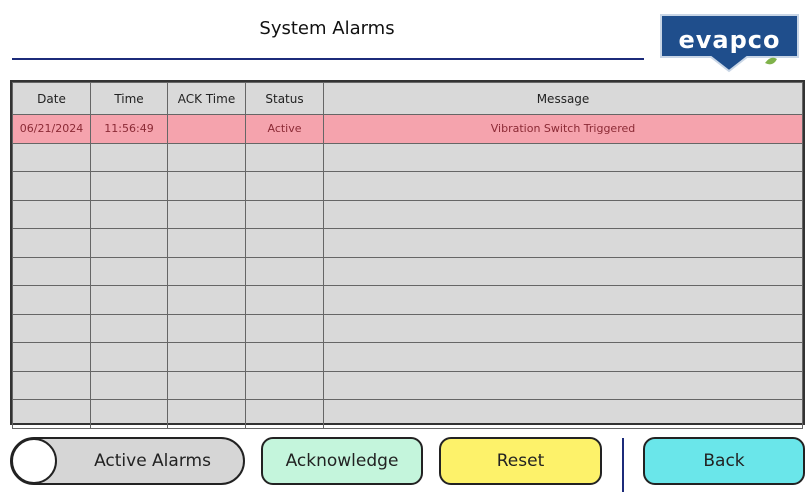  I want to click on acknowledge-button: Acknowledge, so click(342, 461).